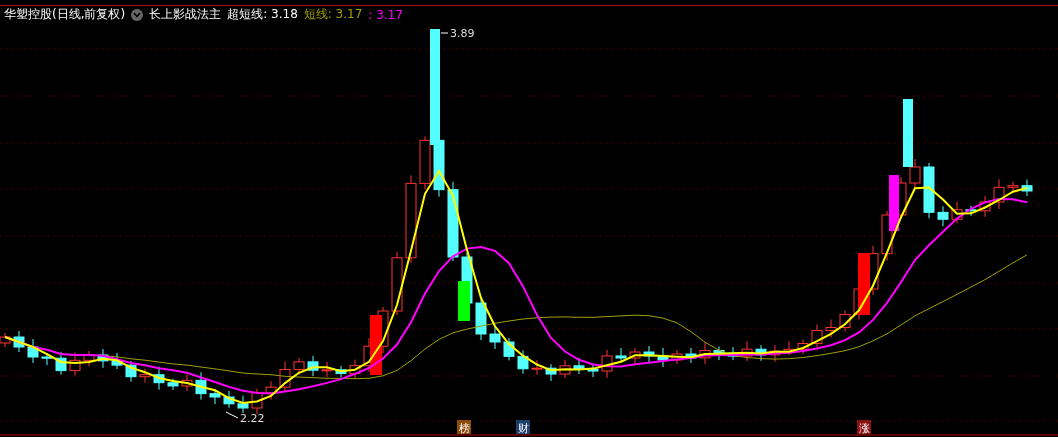 This screenshot has width=1058, height=437. I want to click on stock-title: 华塑控股(日线,前复权), so click(65, 14).